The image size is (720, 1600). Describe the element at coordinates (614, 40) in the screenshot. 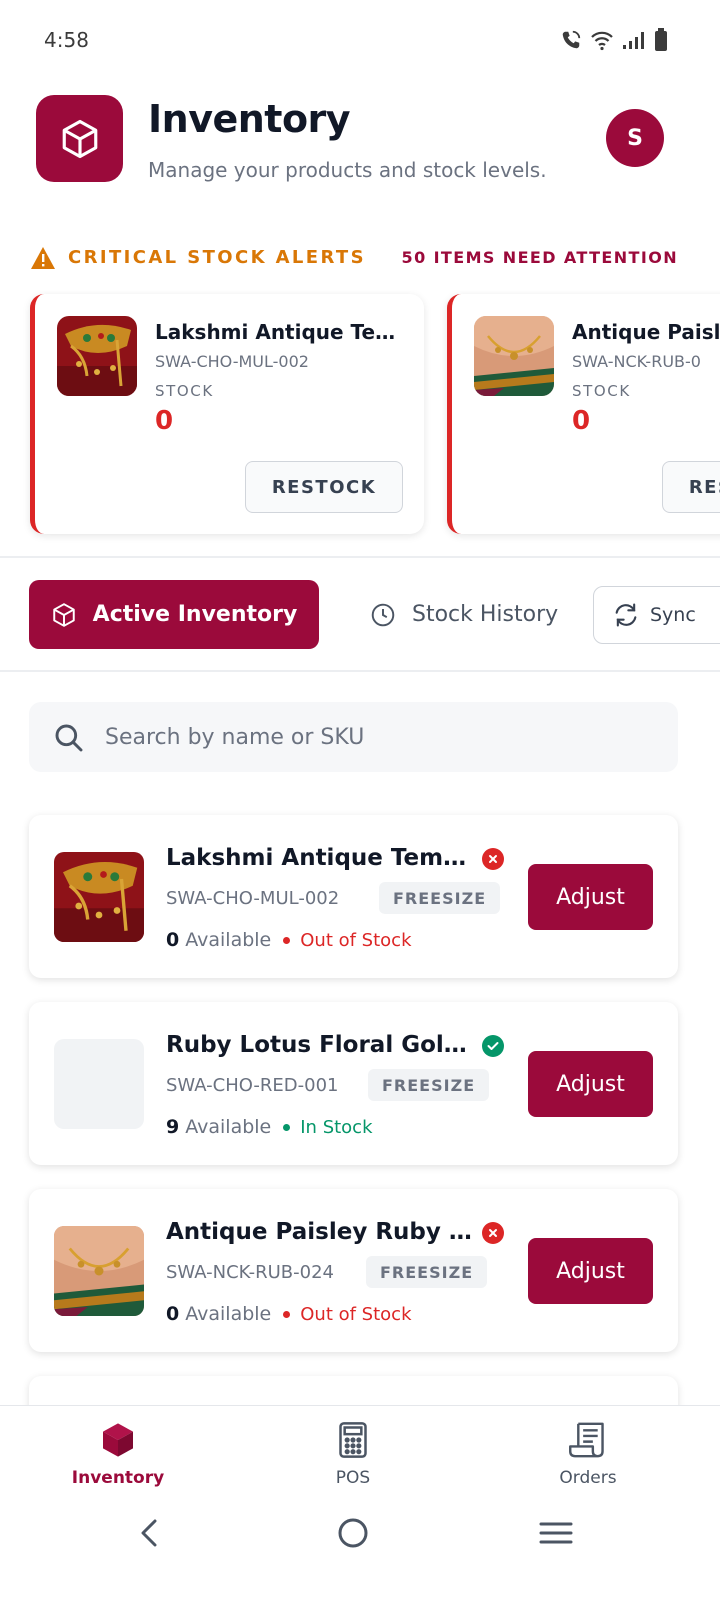

I see `status-icons` at that location.